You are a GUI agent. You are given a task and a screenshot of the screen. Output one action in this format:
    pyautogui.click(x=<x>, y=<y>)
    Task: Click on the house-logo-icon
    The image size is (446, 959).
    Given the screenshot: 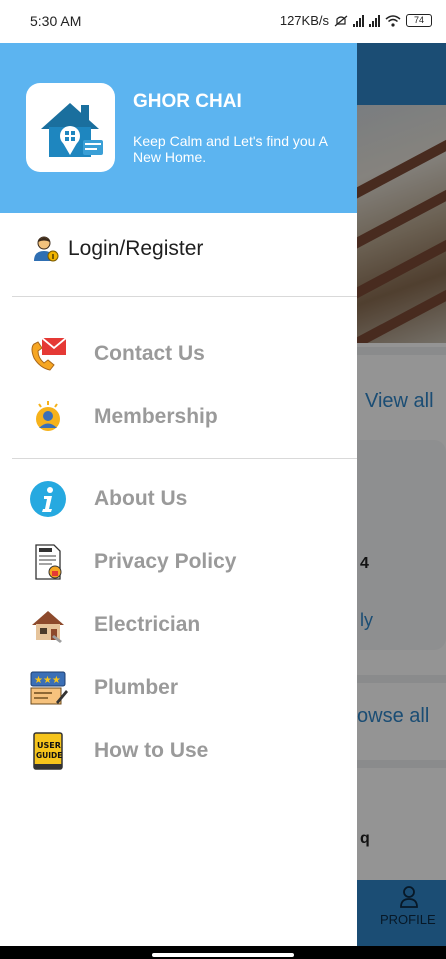 What is the action you would take?
    pyautogui.click(x=72, y=130)
    